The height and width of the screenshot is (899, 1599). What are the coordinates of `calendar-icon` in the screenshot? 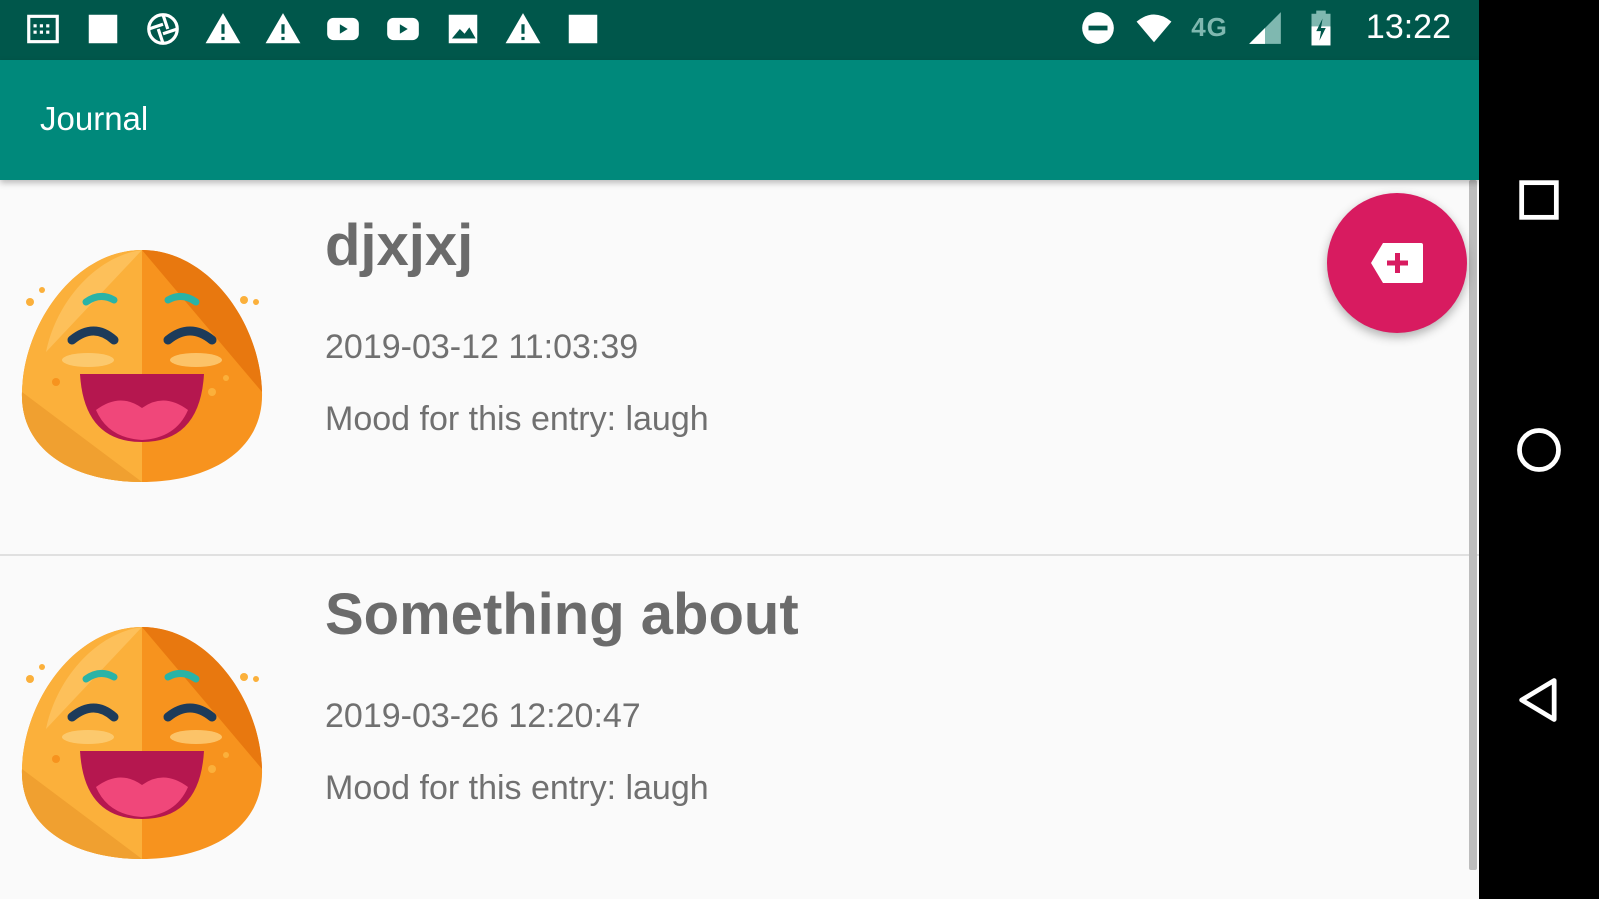 It's located at (43, 29).